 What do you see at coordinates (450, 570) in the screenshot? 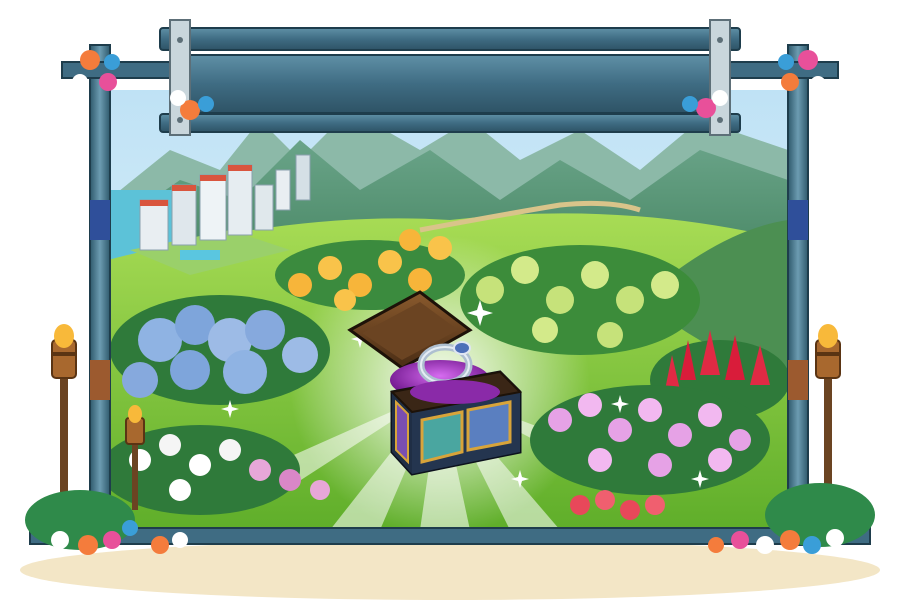
I see `sand-ground` at bounding box center [450, 570].